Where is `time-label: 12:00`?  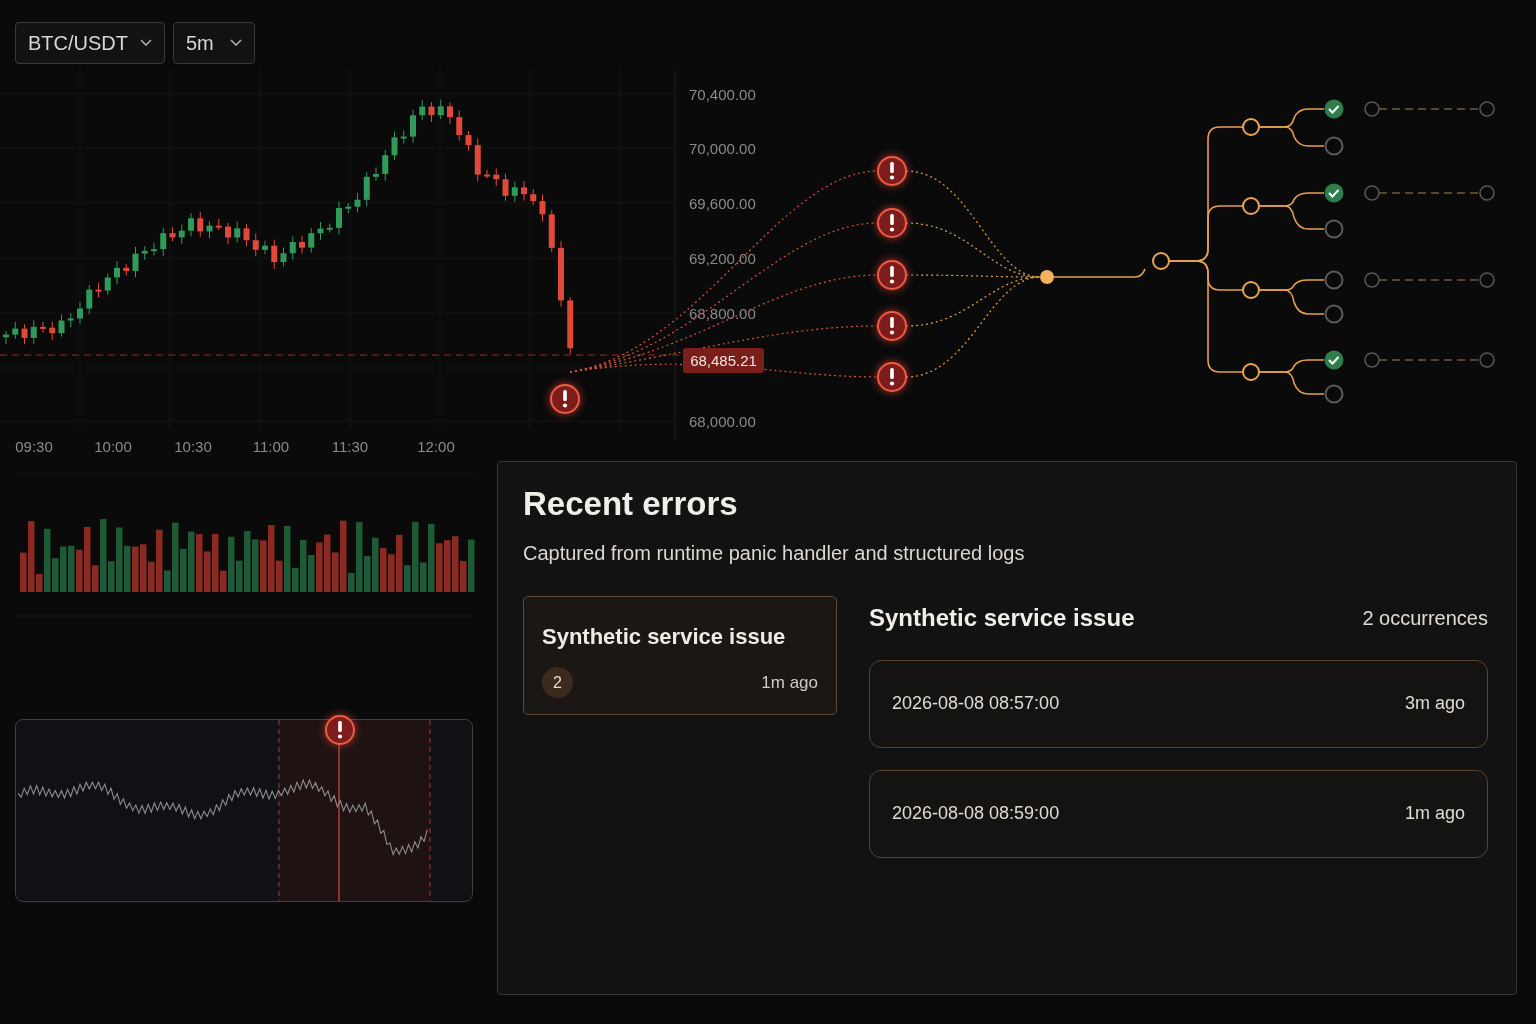
time-label: 12:00 is located at coordinates (436, 446).